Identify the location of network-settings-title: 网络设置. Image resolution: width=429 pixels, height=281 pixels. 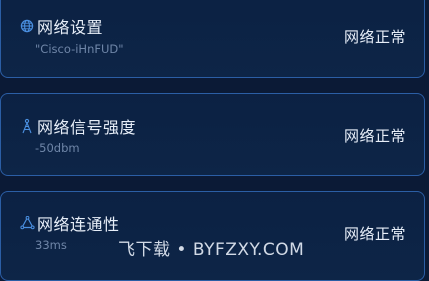
(70, 27).